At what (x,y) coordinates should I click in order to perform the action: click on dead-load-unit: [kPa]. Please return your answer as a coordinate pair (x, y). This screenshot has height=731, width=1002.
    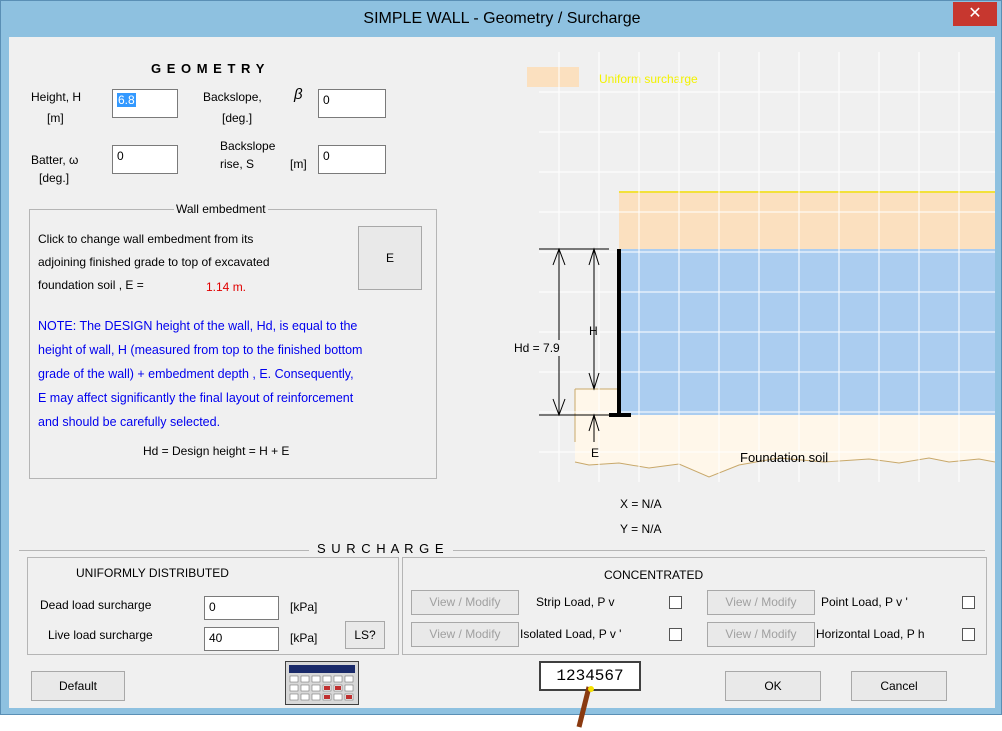
    Looking at the image, I should click on (304, 607).